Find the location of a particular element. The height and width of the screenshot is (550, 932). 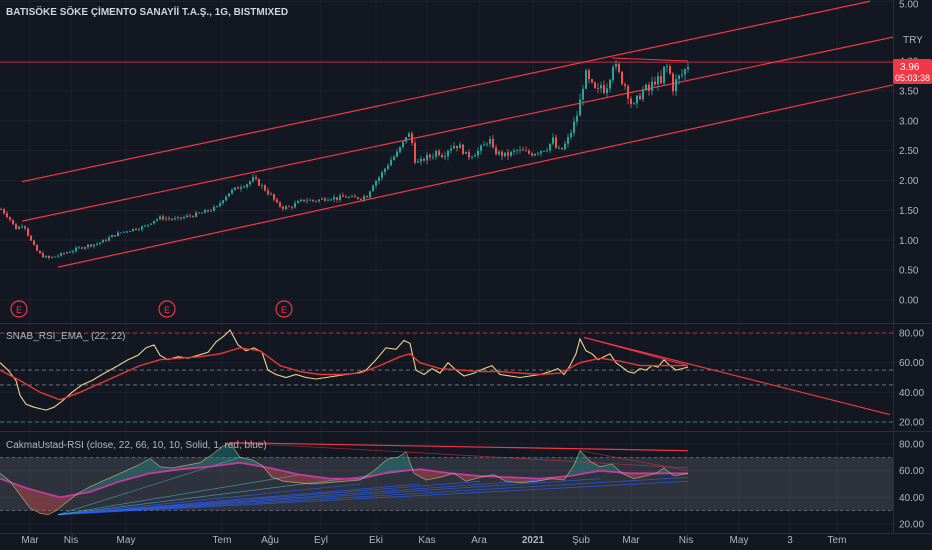

rsi-axis-tick-2: 60.00 is located at coordinates (911, 363).